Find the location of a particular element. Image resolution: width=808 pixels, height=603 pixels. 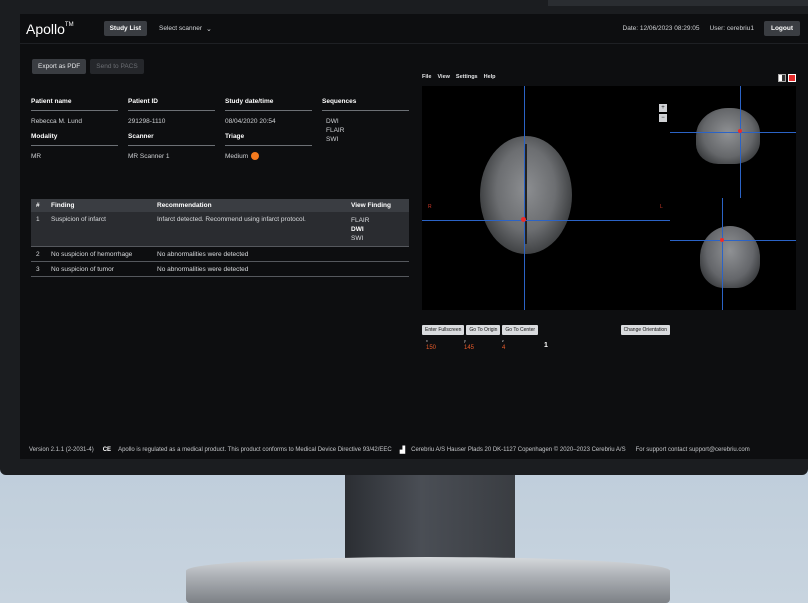

view-finding-dwi: DWI is located at coordinates (380, 229).